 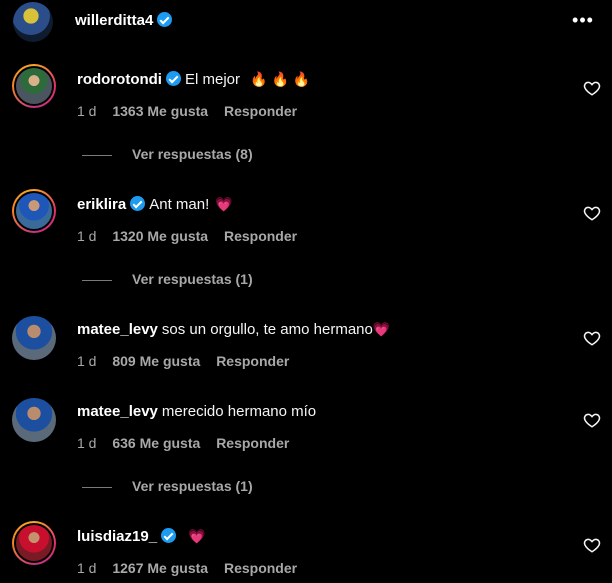 I want to click on comment-meta: 1 d 1267 Me gusta Responder, so click(x=193, y=568).